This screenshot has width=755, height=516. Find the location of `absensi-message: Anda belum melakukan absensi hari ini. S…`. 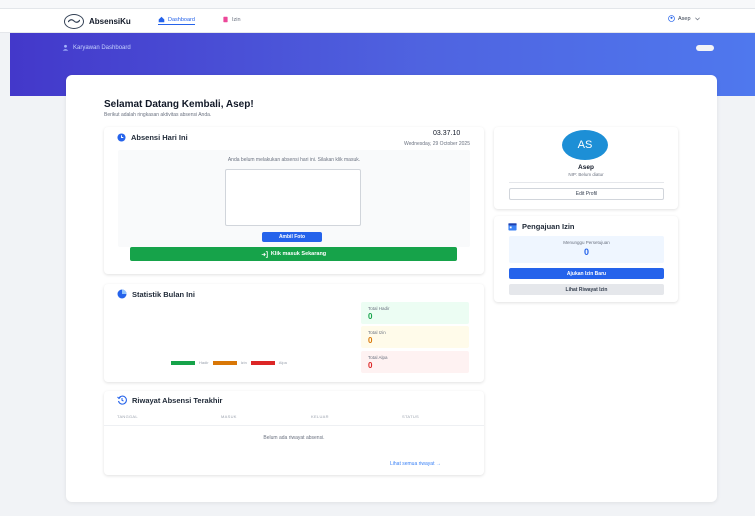

absensi-message: Anda belum melakukan absensi hari ini. S… is located at coordinates (294, 160).